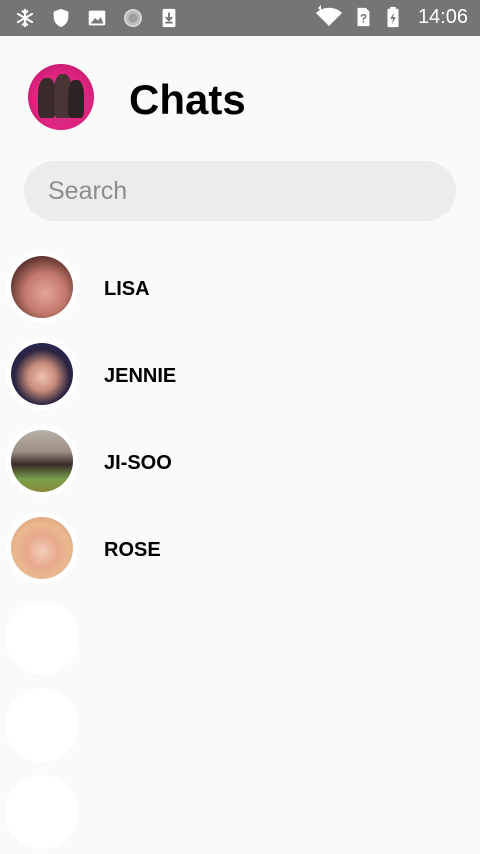 This screenshot has width=480, height=854. Describe the element at coordinates (240, 191) in the screenshot. I see `search-input` at that location.